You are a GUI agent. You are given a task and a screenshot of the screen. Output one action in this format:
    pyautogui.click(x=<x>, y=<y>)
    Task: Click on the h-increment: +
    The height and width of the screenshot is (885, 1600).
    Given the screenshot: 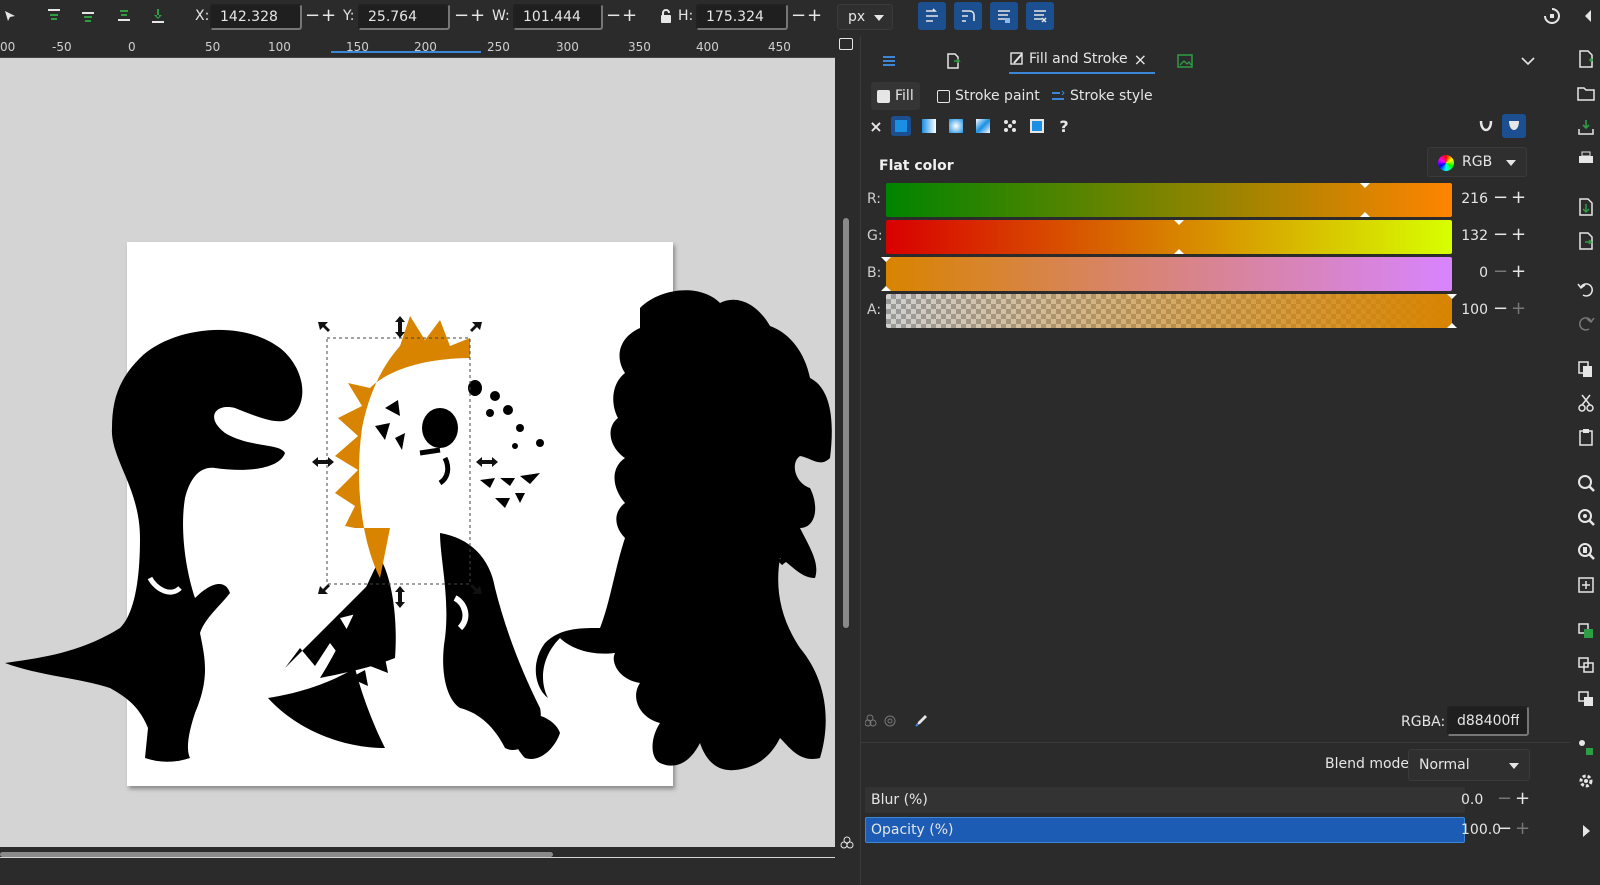 What is the action you would take?
    pyautogui.click(x=814, y=16)
    